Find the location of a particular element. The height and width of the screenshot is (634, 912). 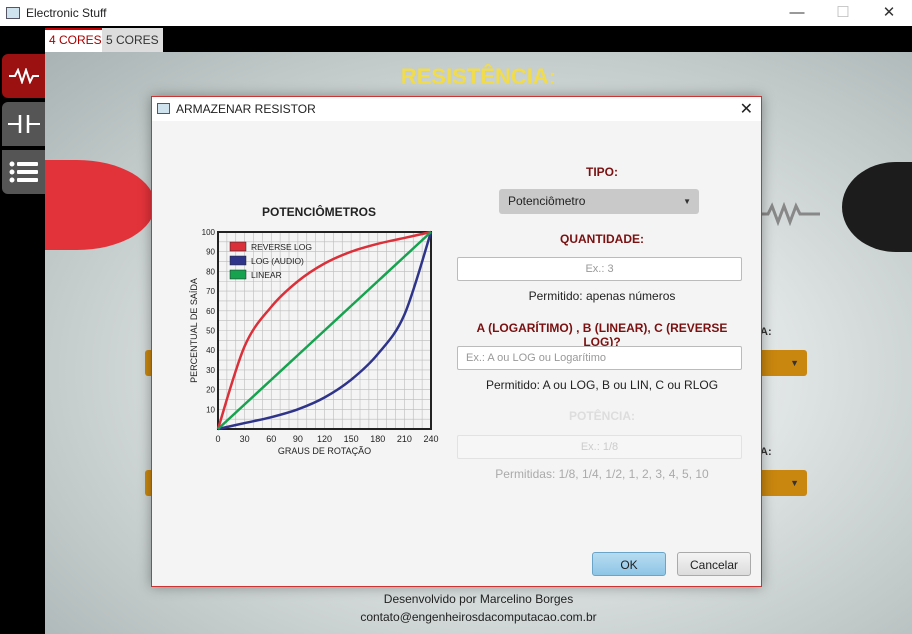

x-tick-label: 30 is located at coordinates (245, 439).